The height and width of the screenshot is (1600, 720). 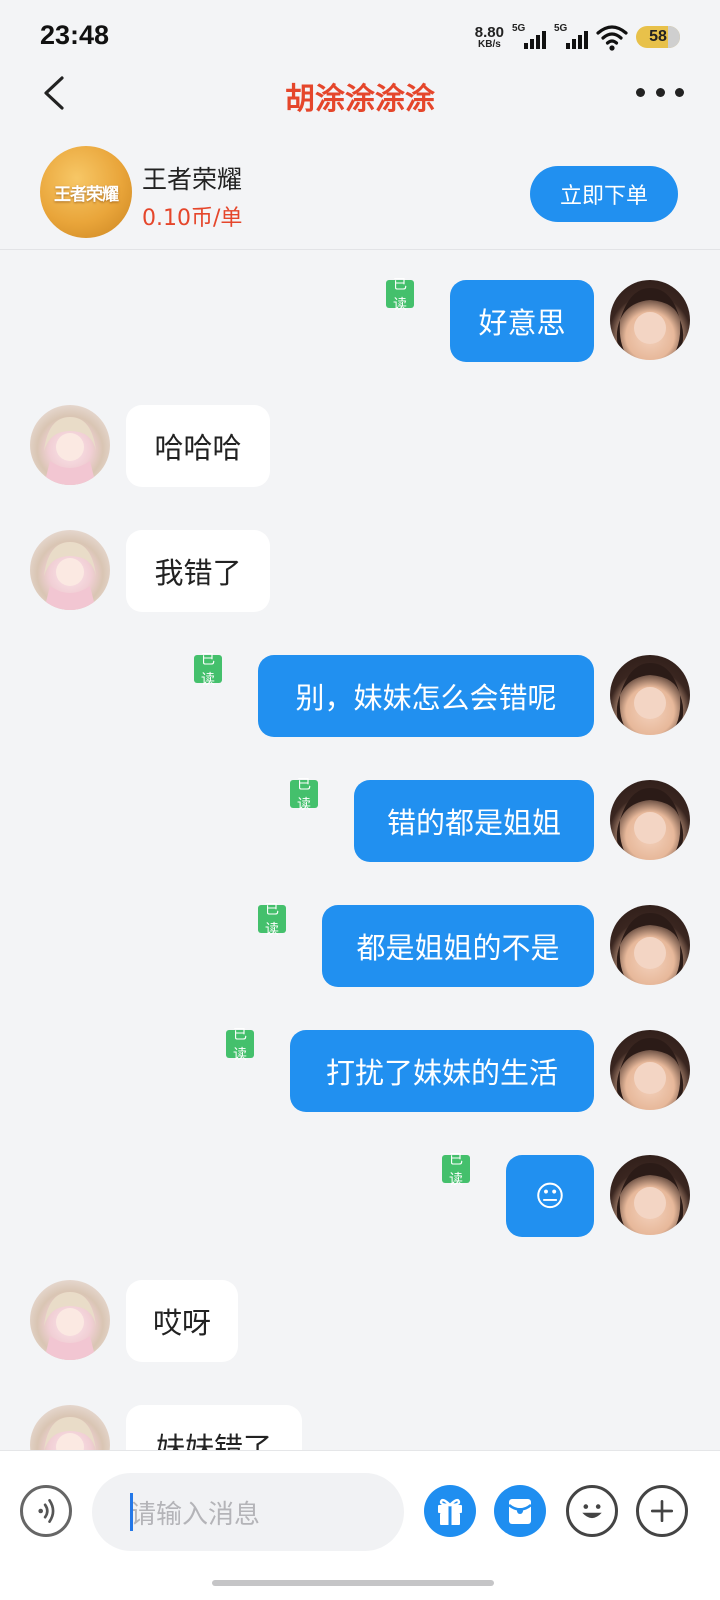 What do you see at coordinates (520, 1511) in the screenshot?
I see `red-packet-icon` at bounding box center [520, 1511].